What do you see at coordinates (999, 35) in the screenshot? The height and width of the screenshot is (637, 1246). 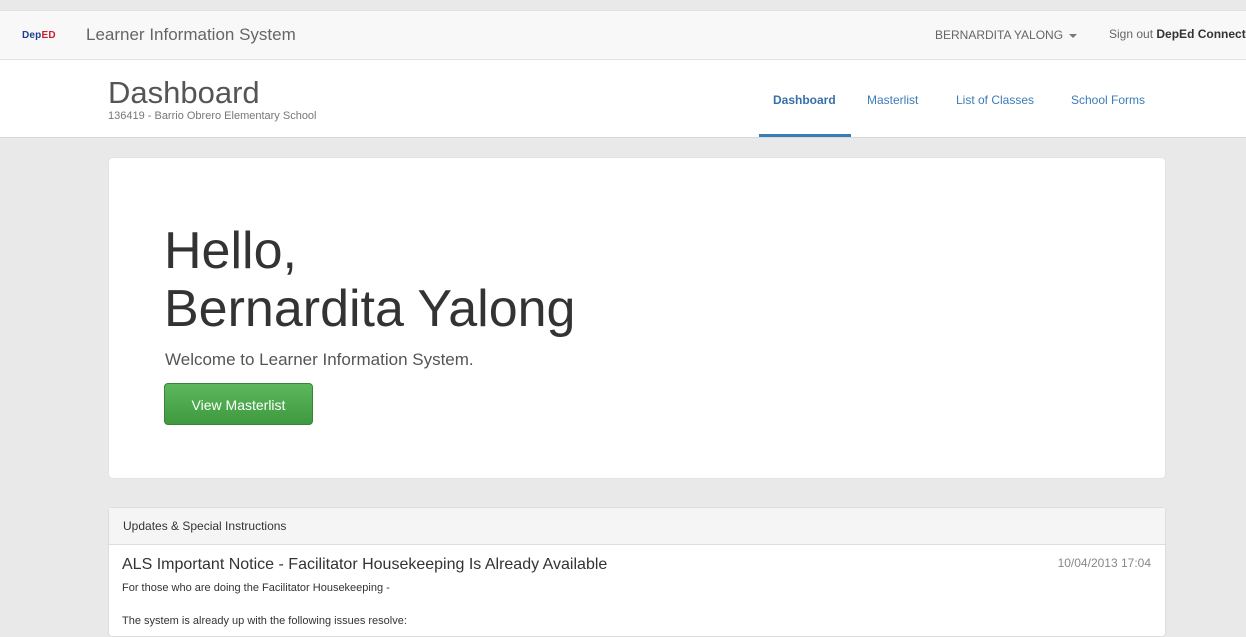 I see `user-name: BERNARDITA YALONG` at bounding box center [999, 35].